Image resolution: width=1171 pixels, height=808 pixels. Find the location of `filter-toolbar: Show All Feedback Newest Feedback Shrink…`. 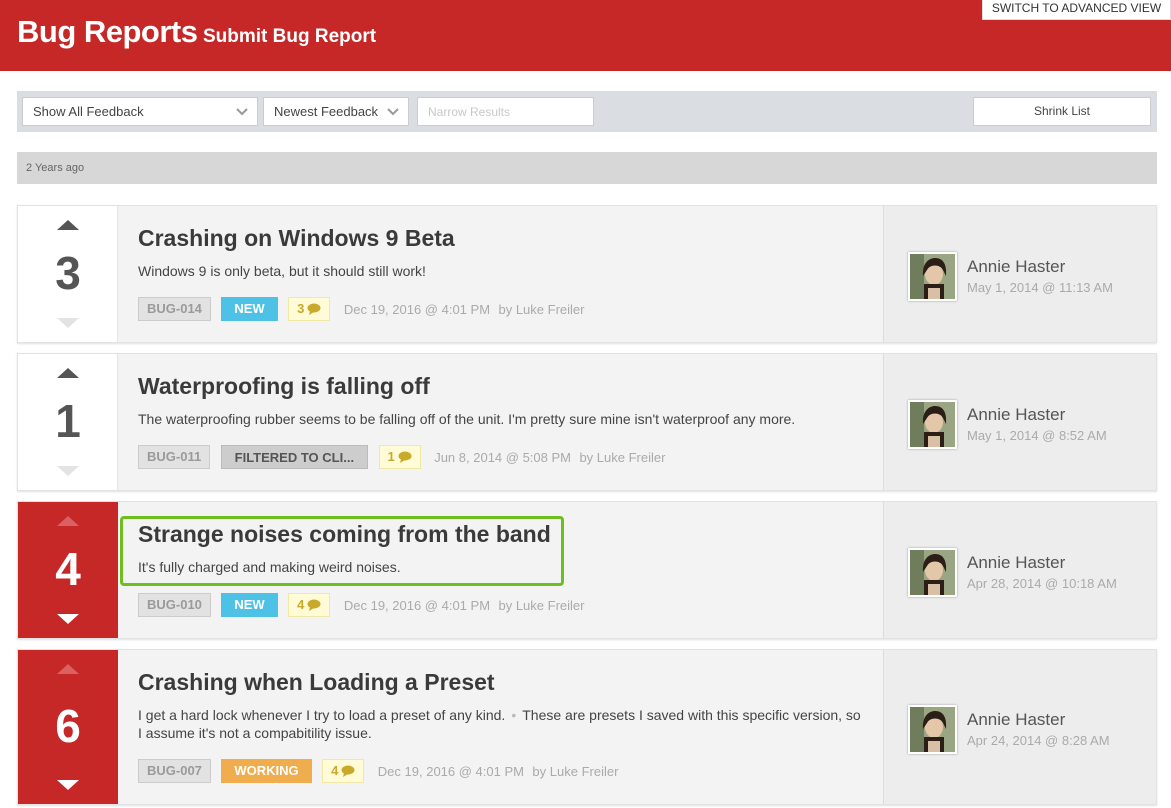

filter-toolbar: Show All Feedback Newest Feedback Shrink… is located at coordinates (587, 111).